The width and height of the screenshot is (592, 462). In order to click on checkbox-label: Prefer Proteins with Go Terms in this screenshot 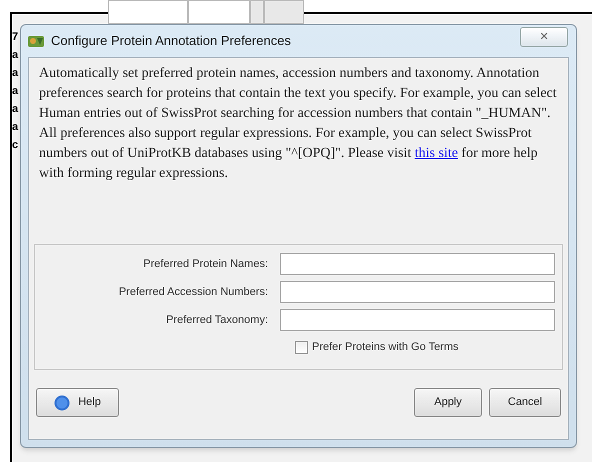, I will do `click(385, 347)`.